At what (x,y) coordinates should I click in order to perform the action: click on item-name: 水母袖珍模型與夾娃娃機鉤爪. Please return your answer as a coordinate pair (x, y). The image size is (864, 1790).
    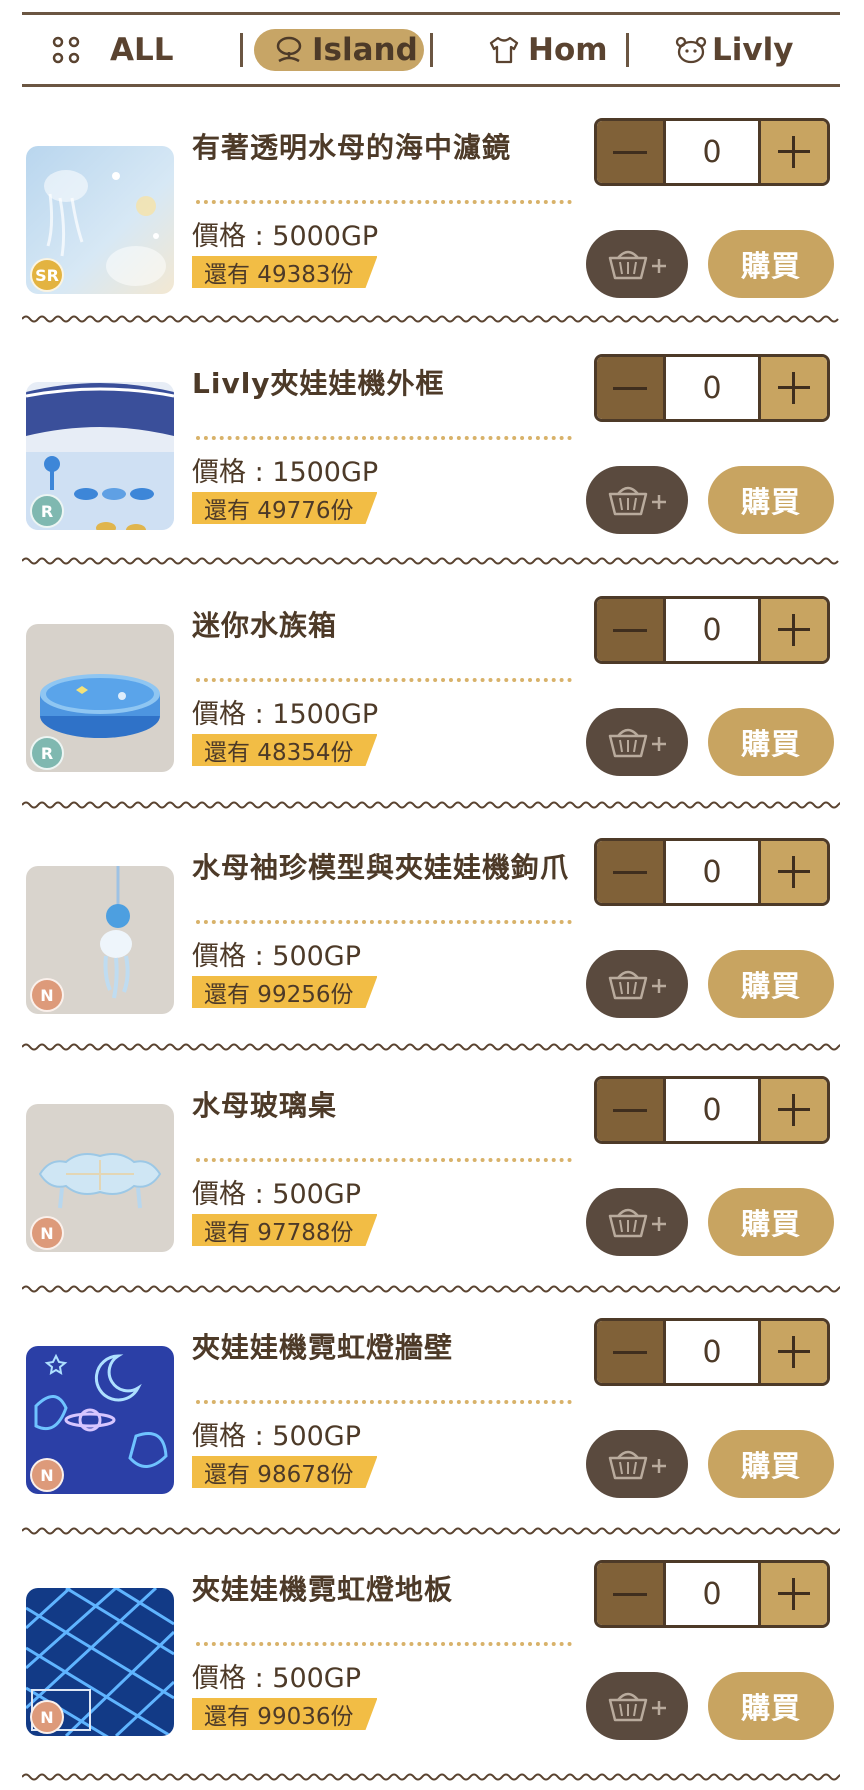
    Looking at the image, I should click on (381, 867).